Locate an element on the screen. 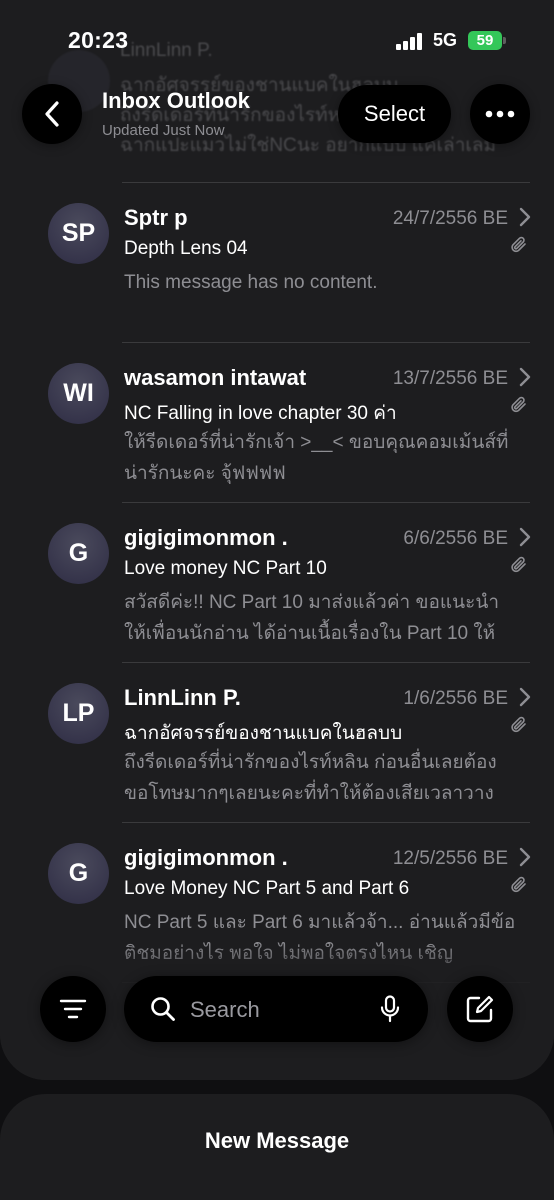 The width and height of the screenshot is (554, 1200). update-status: Updated Just Now is located at coordinates (163, 130).